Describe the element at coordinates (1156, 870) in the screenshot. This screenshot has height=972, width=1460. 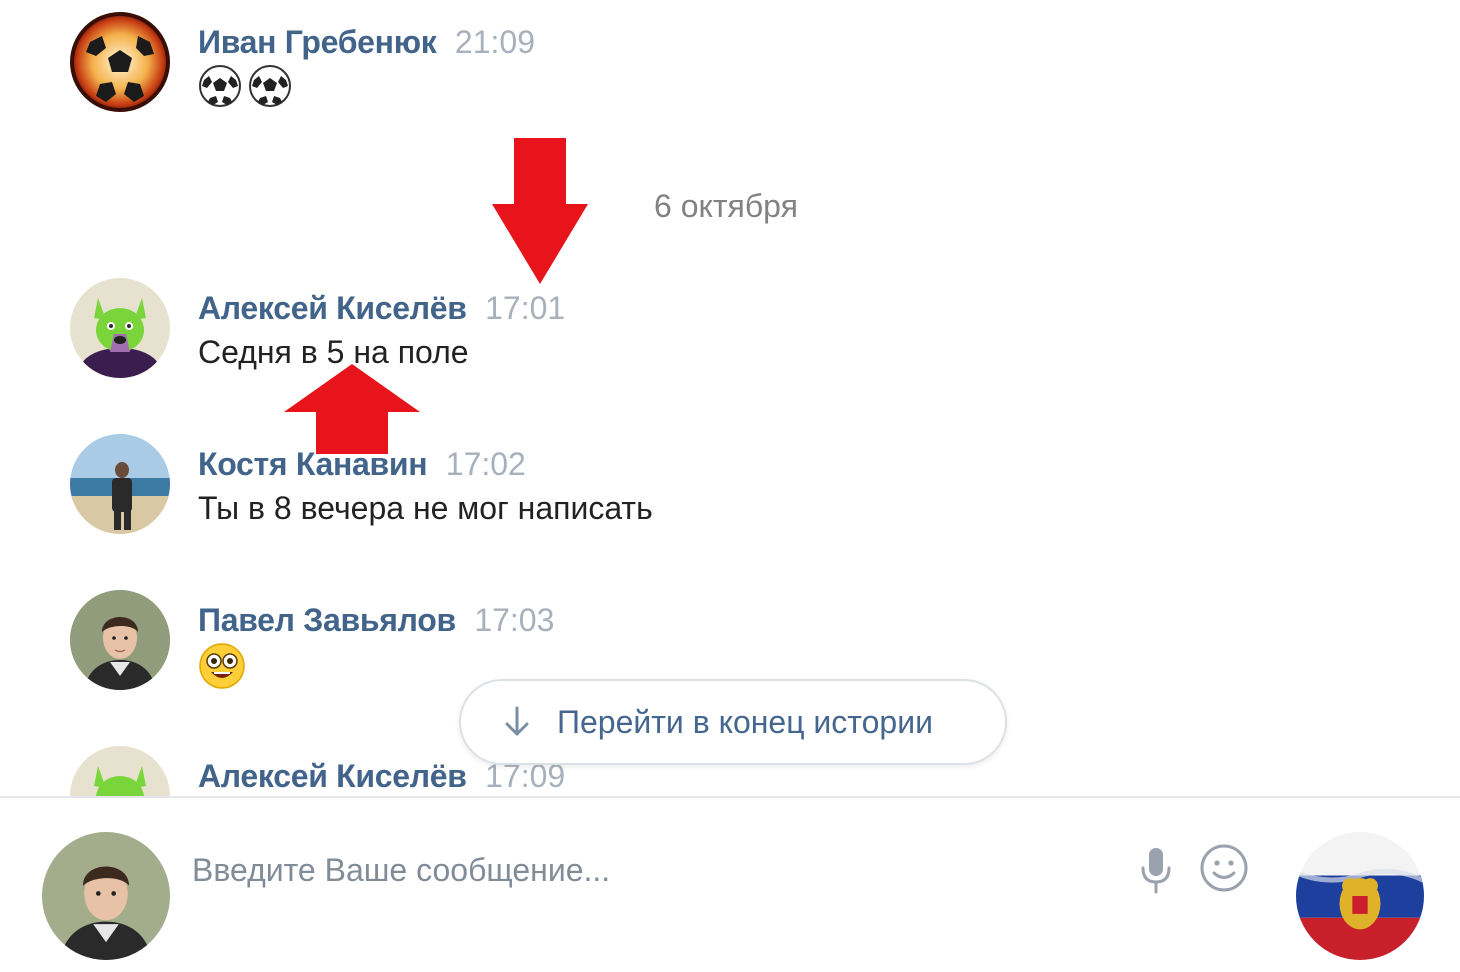
I see `mic-icon` at that location.